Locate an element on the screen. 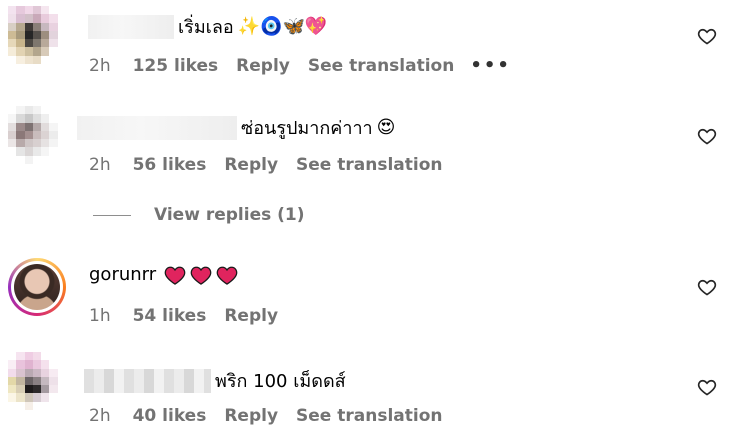 This screenshot has height=440, width=731. comment-meta: 2h 56 likes Reply See translation is located at coordinates (266, 165).